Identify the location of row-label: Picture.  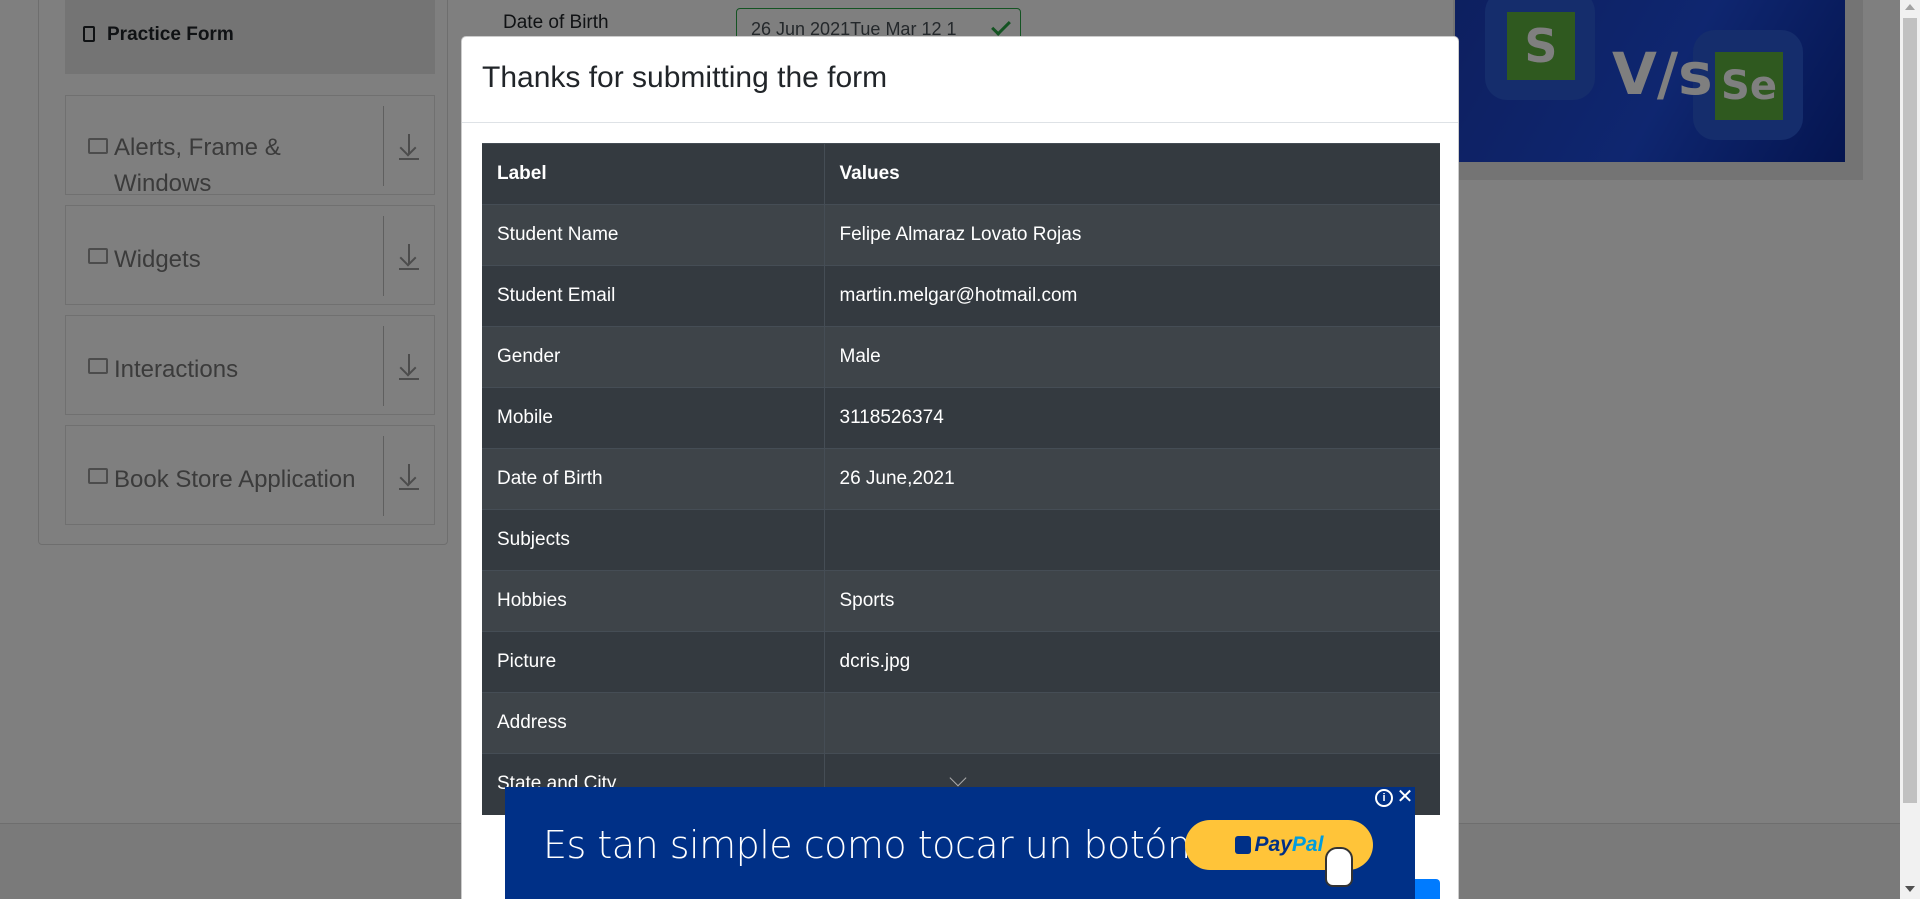
(653, 662).